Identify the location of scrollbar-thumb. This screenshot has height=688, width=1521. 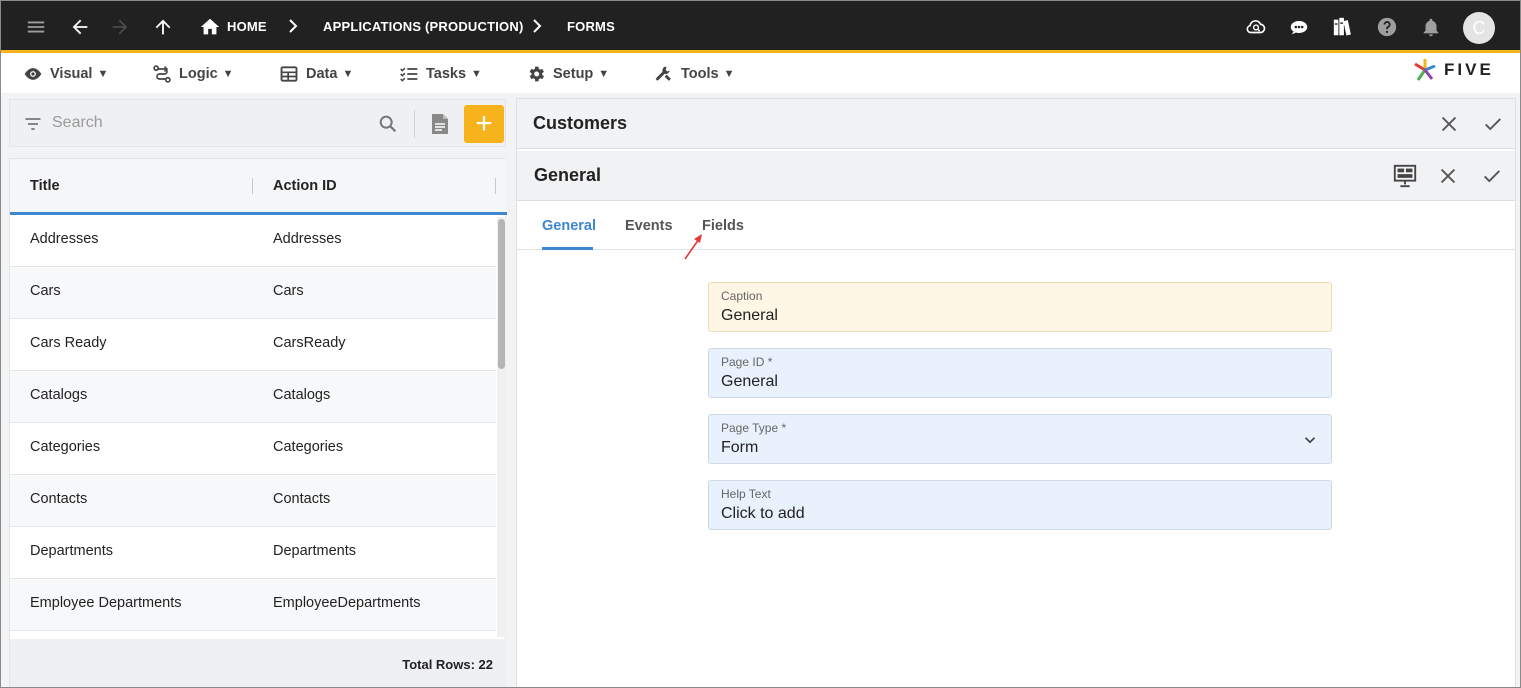
(501, 294).